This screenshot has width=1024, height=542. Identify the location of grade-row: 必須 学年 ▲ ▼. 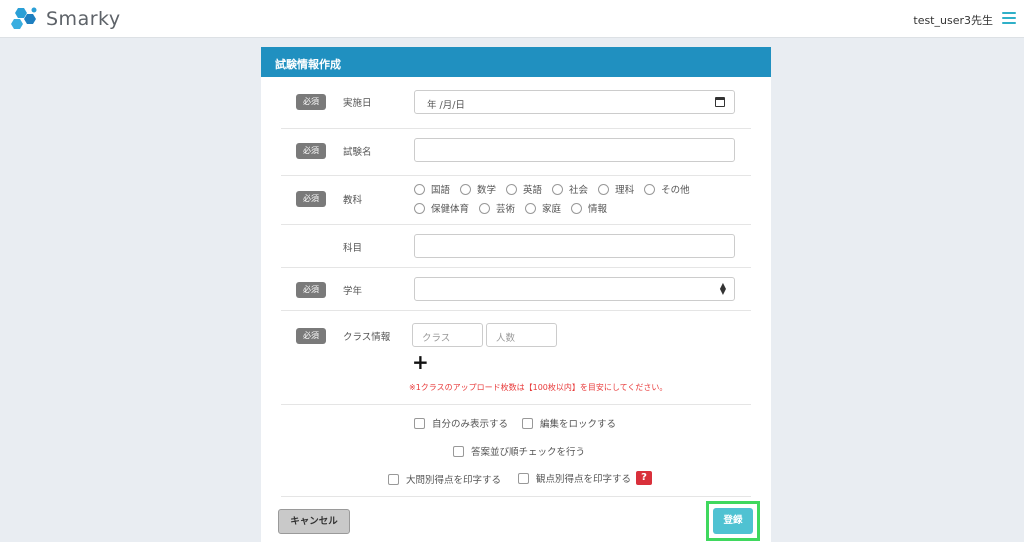
(516, 289).